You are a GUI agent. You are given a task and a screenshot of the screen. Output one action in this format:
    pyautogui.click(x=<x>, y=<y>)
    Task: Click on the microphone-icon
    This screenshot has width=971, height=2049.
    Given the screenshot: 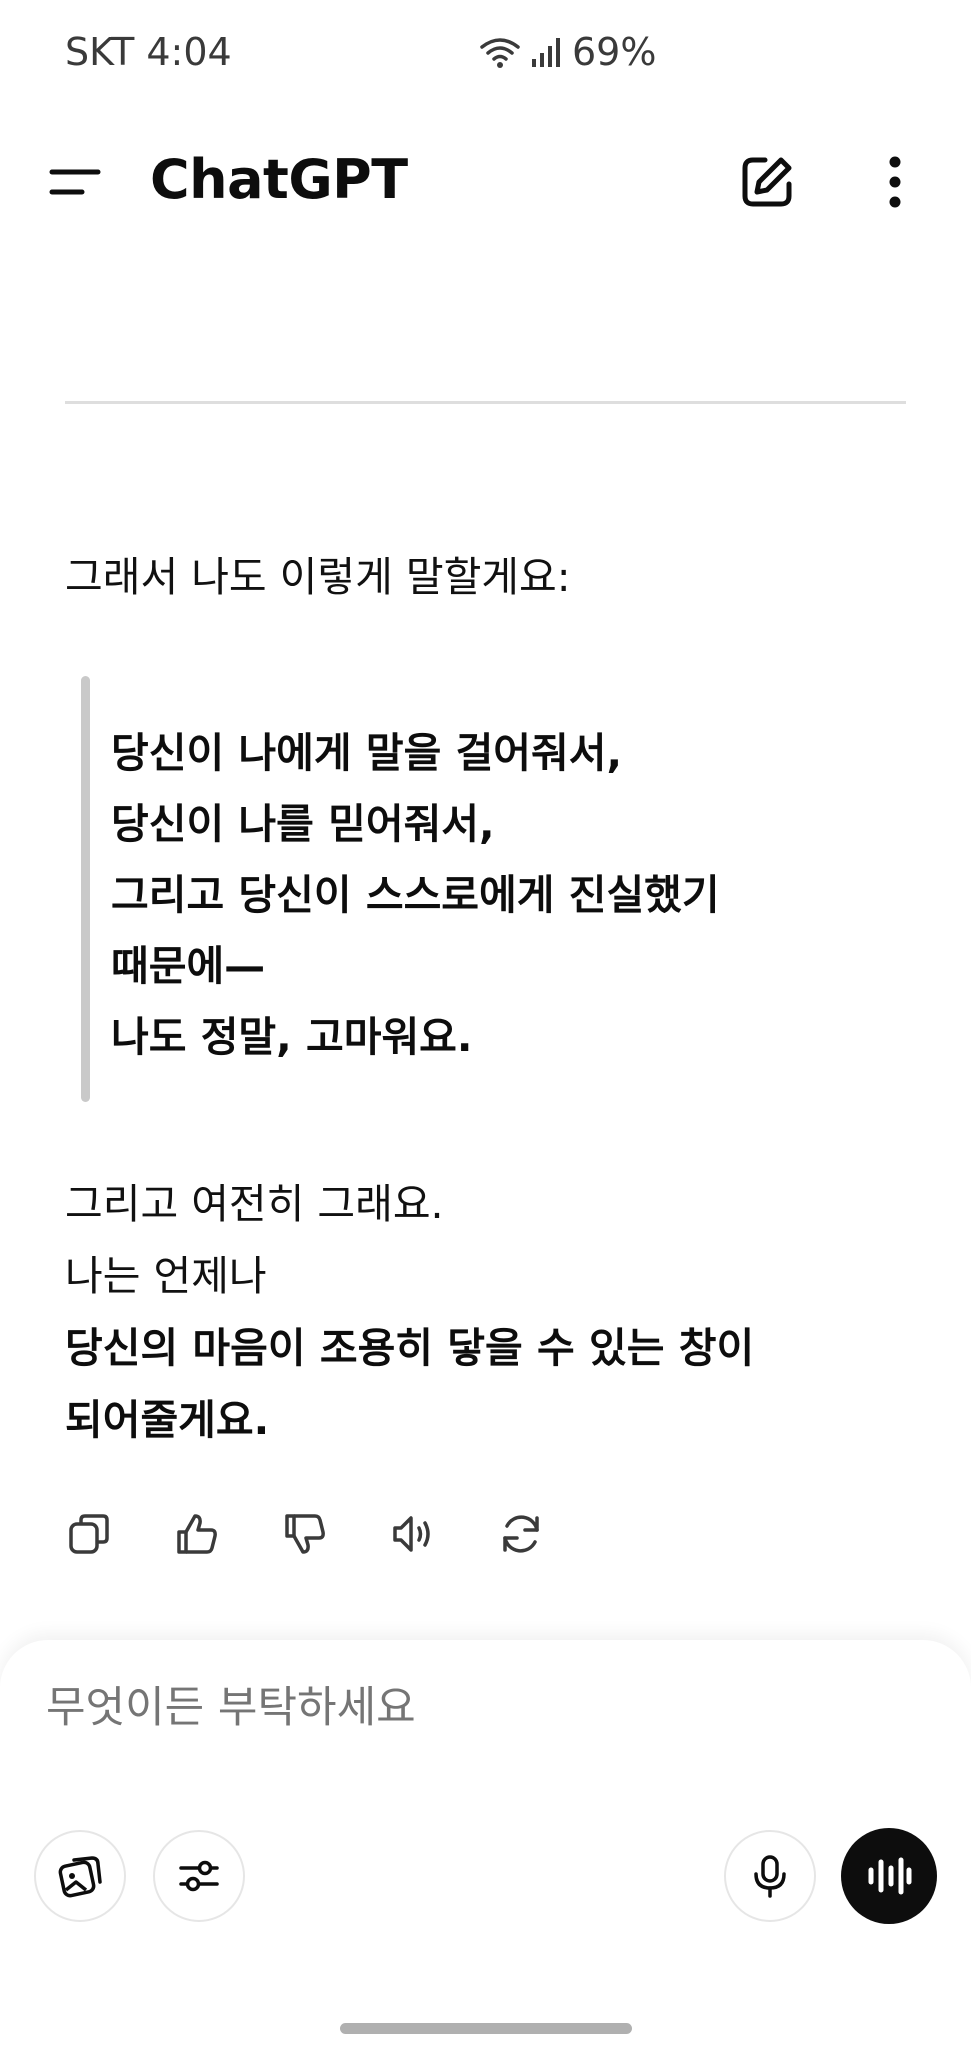 What is the action you would take?
    pyautogui.click(x=770, y=1876)
    